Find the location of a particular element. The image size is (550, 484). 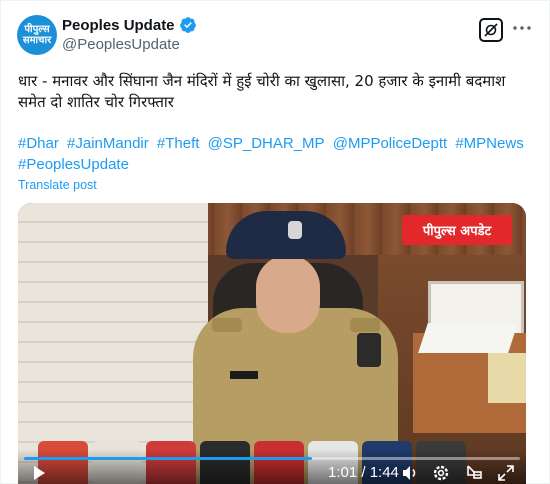

hashtag-link: #JainMandir is located at coordinates (108, 143).